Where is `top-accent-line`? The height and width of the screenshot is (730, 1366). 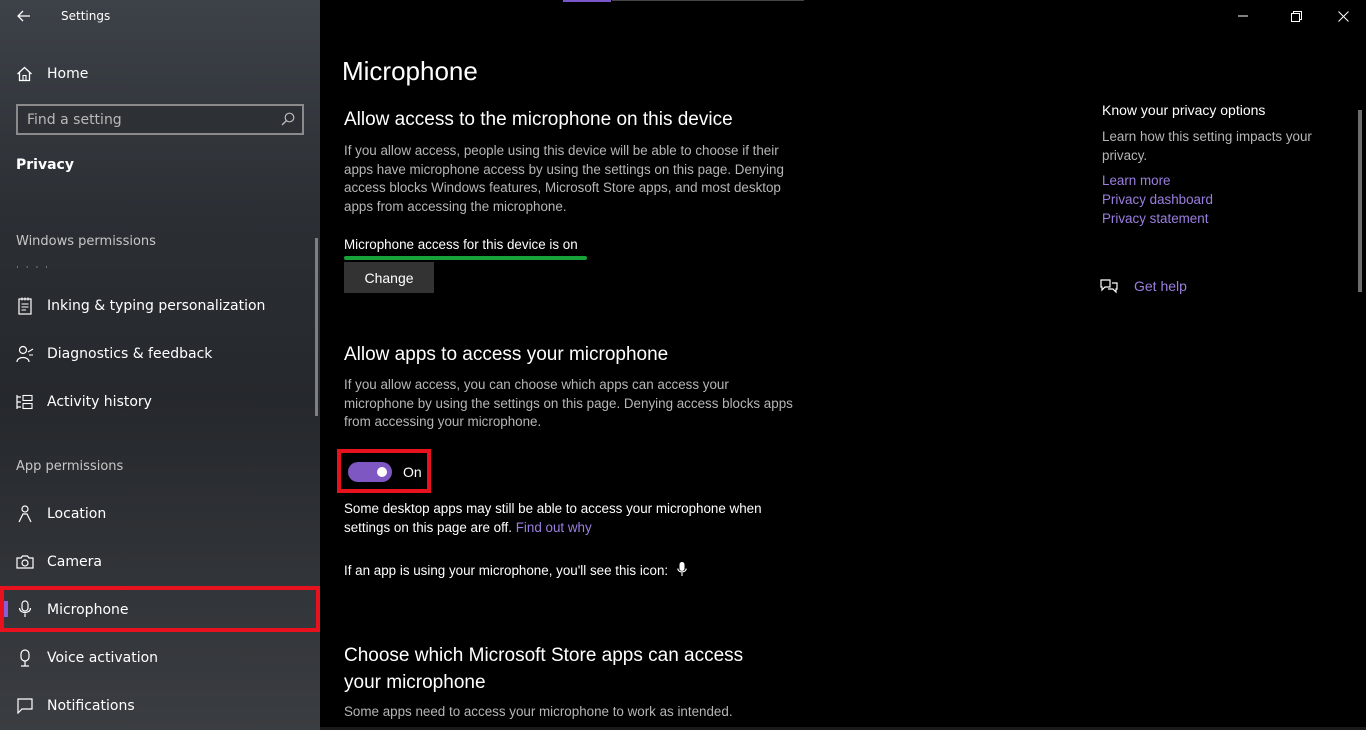
top-accent-line is located at coordinates (587, 1).